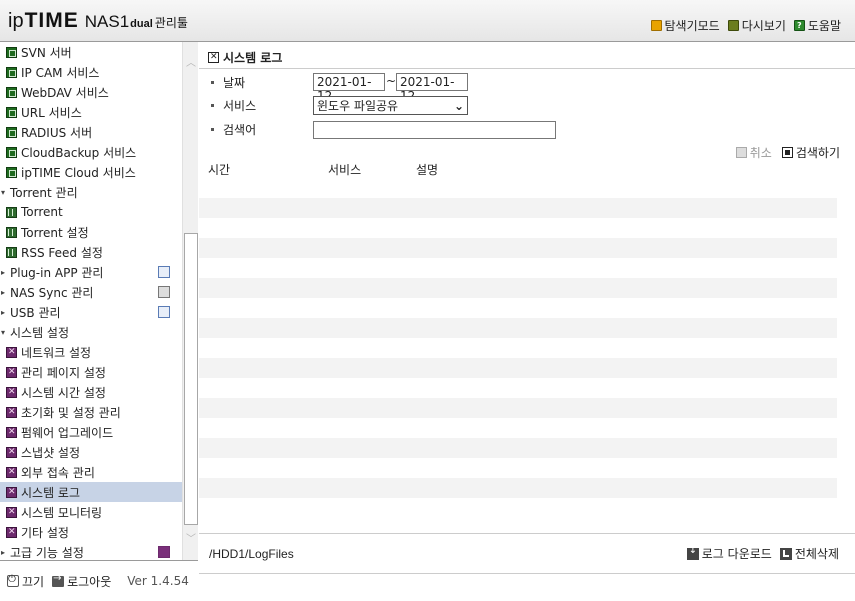 The width and height of the screenshot is (855, 601). Describe the element at coordinates (164, 272) in the screenshot. I see `menu-badge-icon` at that location.